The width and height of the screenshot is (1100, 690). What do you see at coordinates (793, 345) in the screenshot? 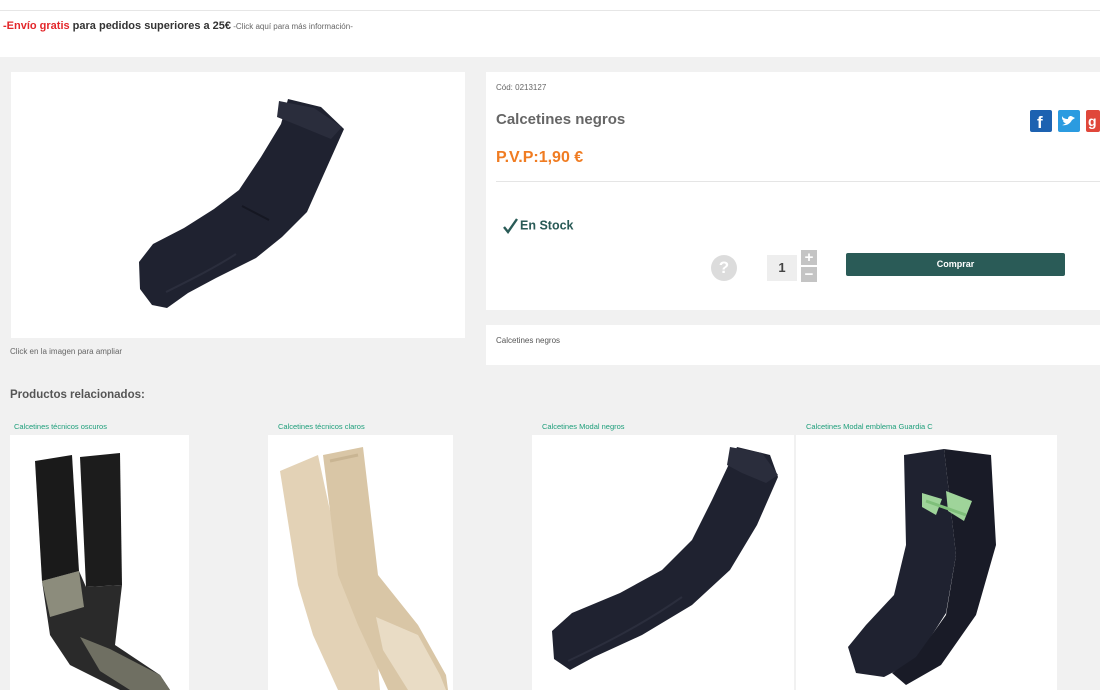
I see `description-panel: Calcetines negros` at bounding box center [793, 345].